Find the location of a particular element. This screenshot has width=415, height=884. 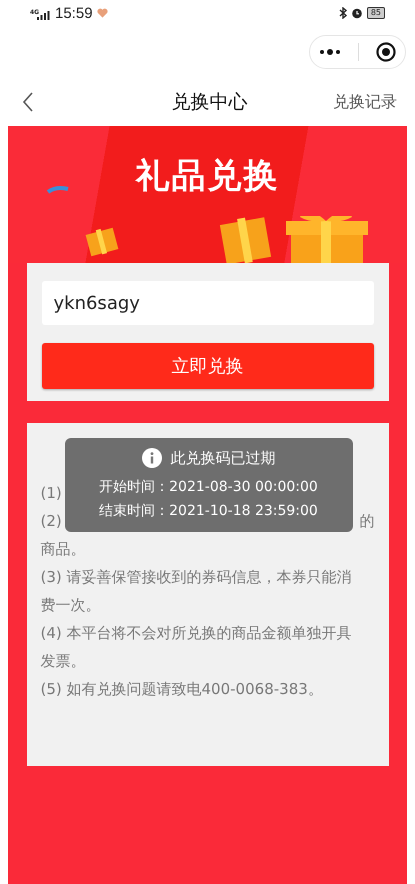

redeem-button: 立即兑换 is located at coordinates (208, 366).